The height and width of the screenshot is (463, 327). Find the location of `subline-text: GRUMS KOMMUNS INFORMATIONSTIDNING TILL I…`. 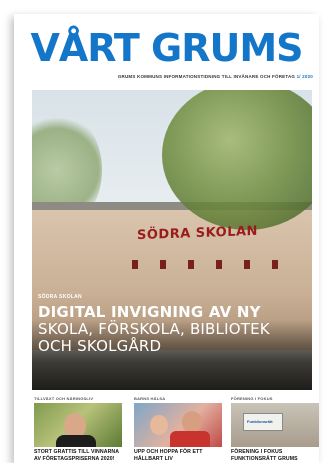

subline-text: GRUMS KOMMUNS INFORMATIONSTIDNING TILL I… is located at coordinates (206, 76).